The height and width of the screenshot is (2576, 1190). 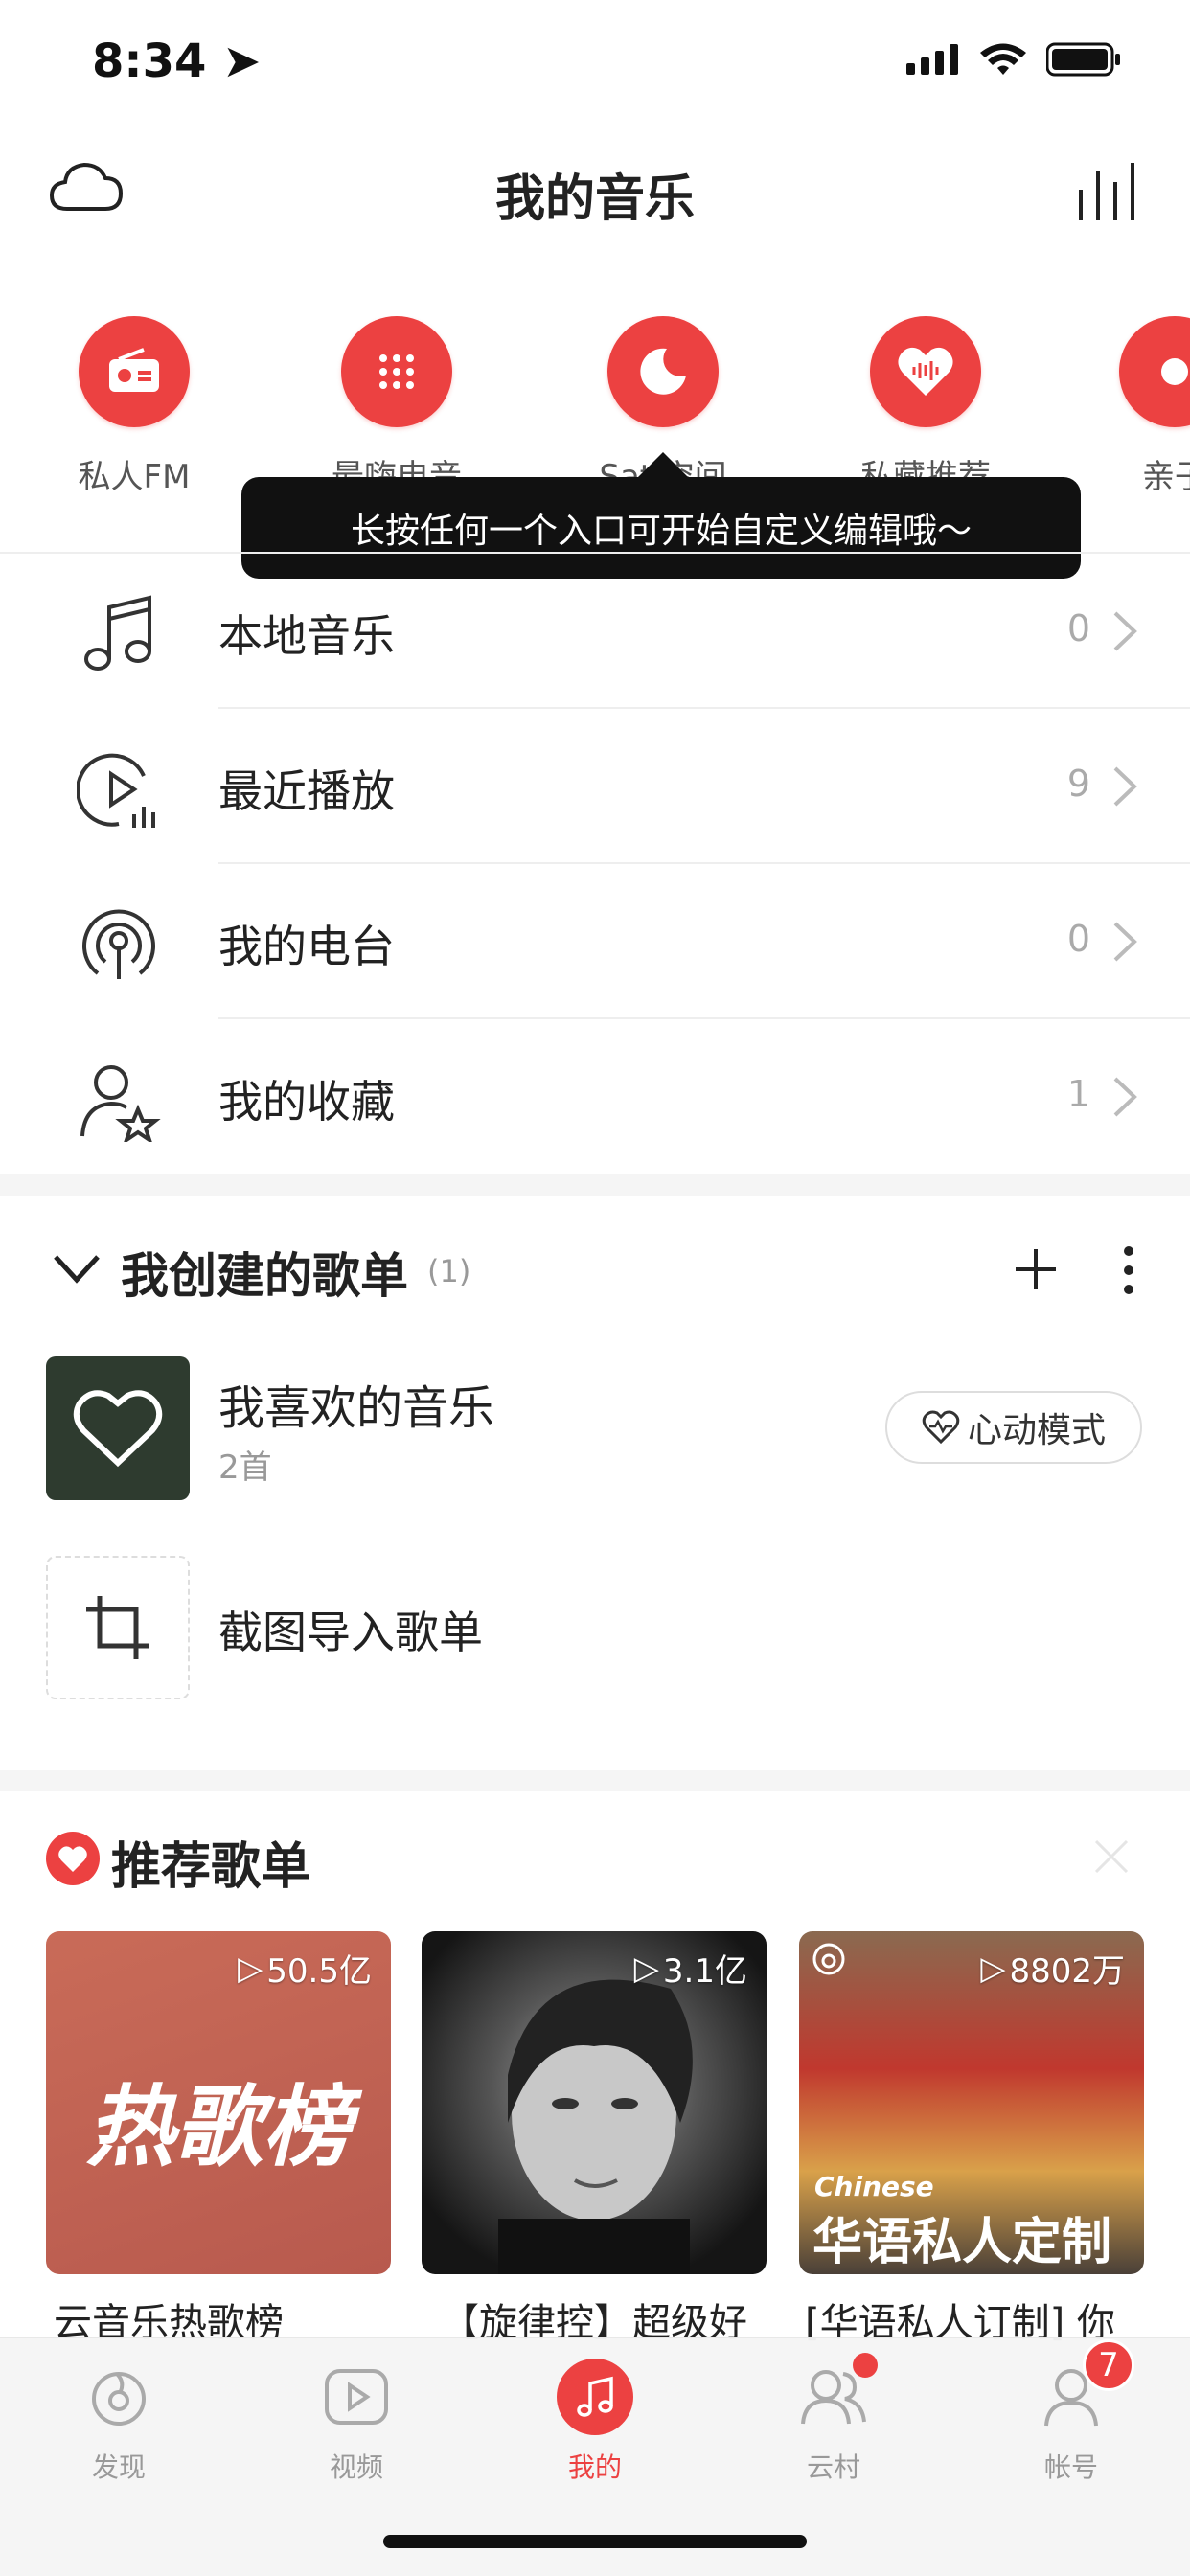 What do you see at coordinates (242, 61) in the screenshot?
I see `location-arrow-icon: ➤` at bounding box center [242, 61].